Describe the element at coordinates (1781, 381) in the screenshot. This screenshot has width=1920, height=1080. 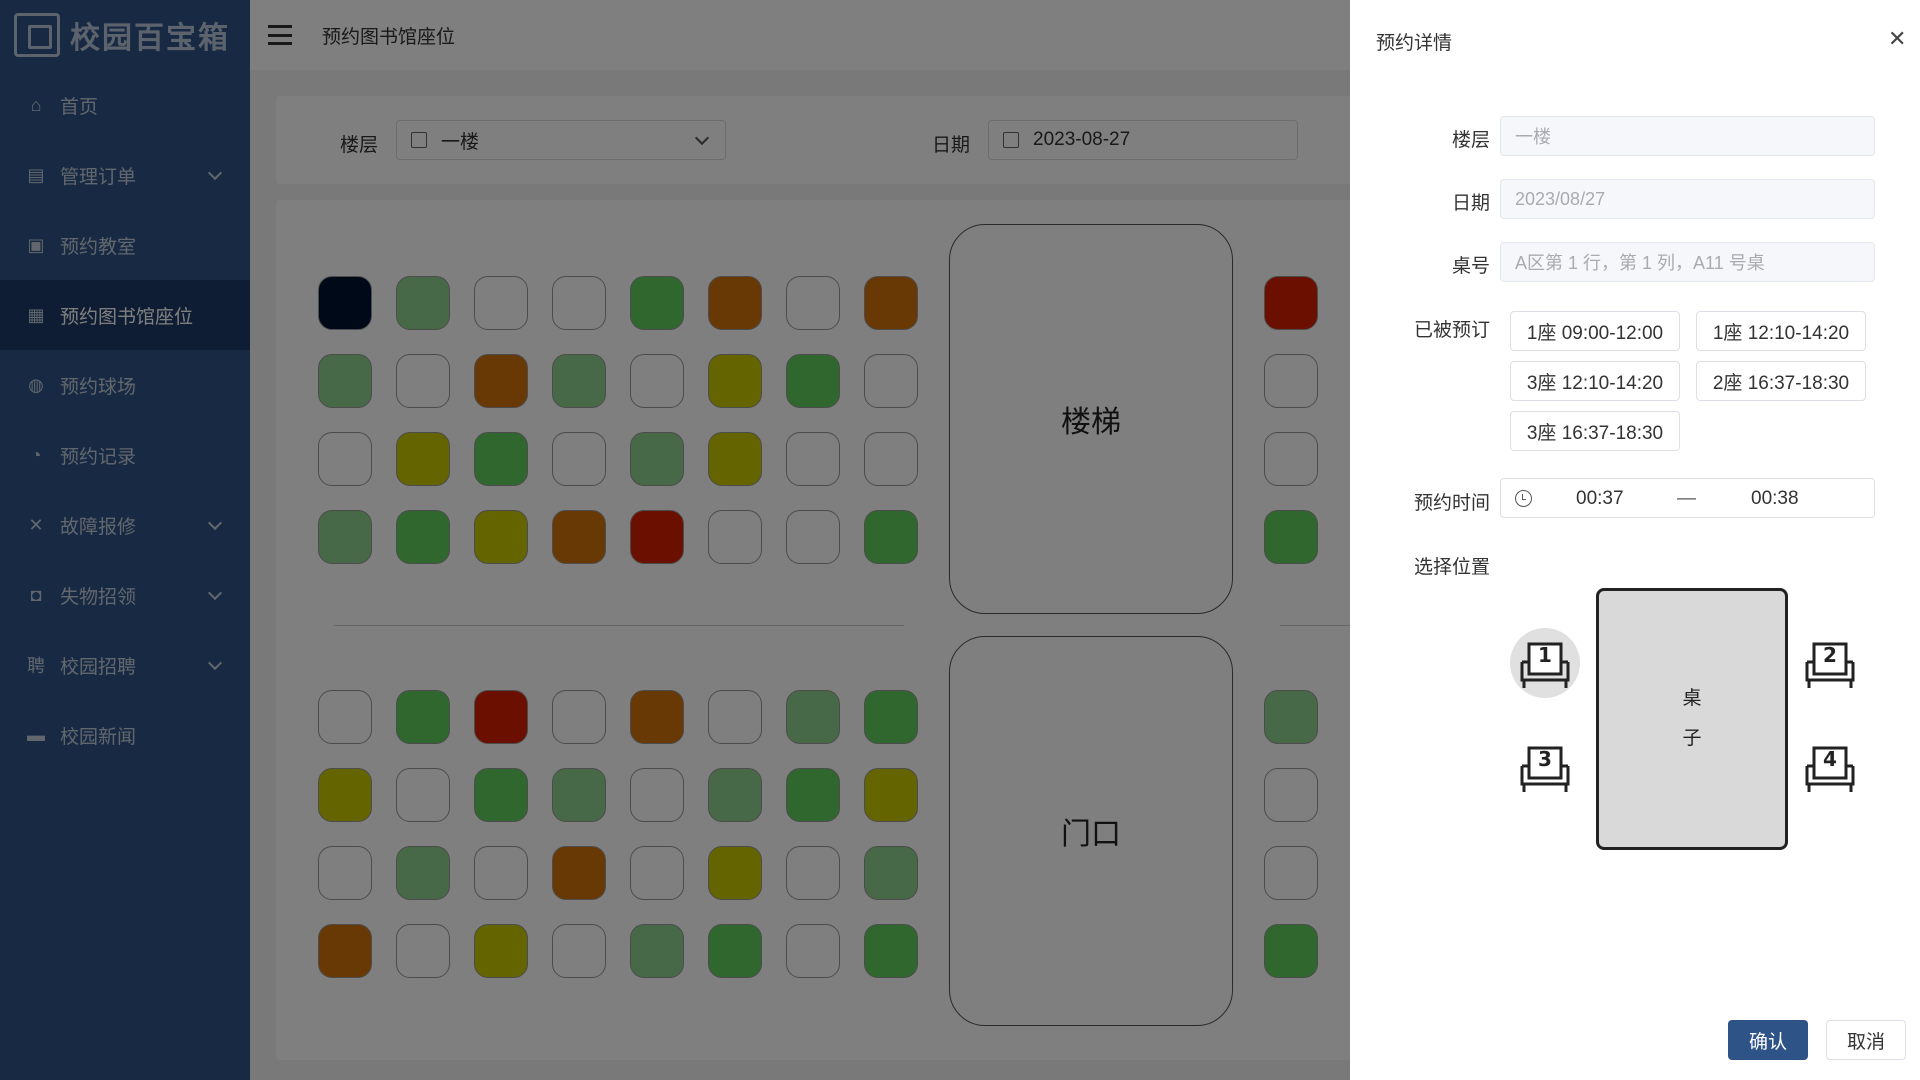
I see `booked-slot-tag: 2座 16:37-18:30` at that location.